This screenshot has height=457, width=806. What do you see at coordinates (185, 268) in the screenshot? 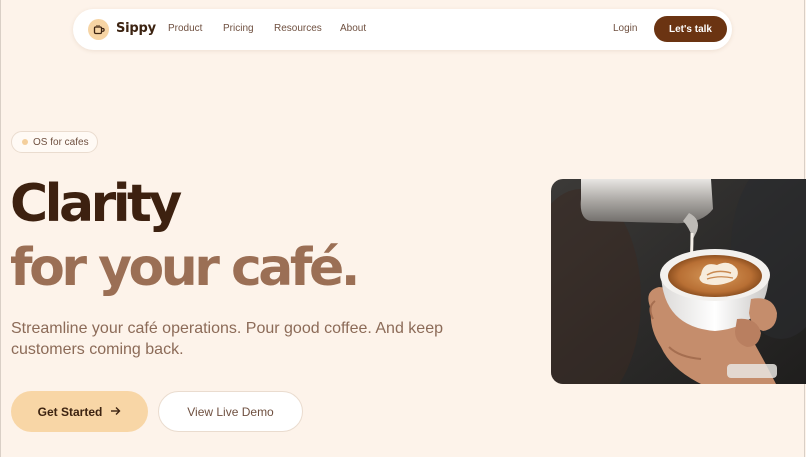
I see `hero-headline-line-2: for your café.` at bounding box center [185, 268].